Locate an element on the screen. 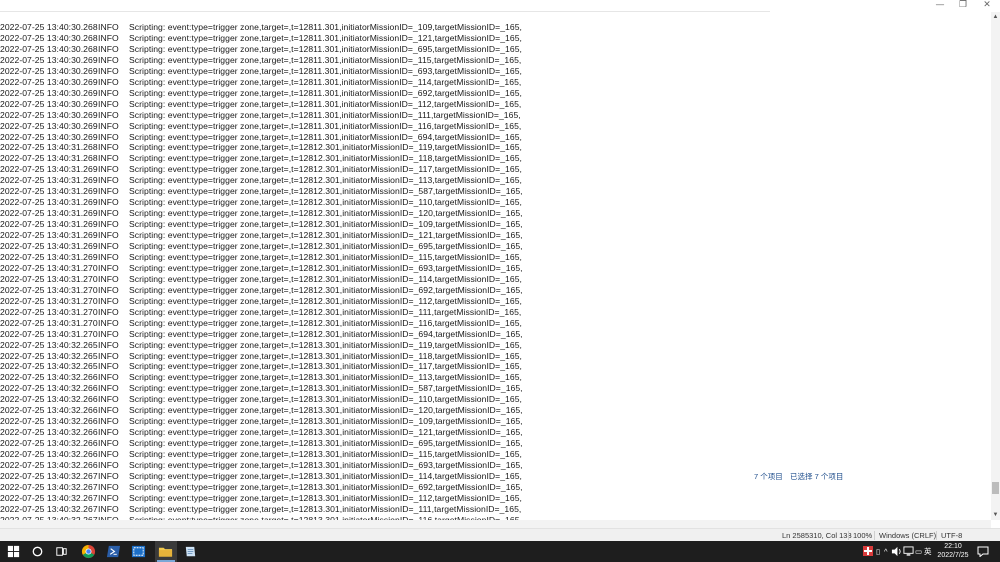 The height and width of the screenshot is (562, 1000). windows-start-icon is located at coordinates (13, 551).